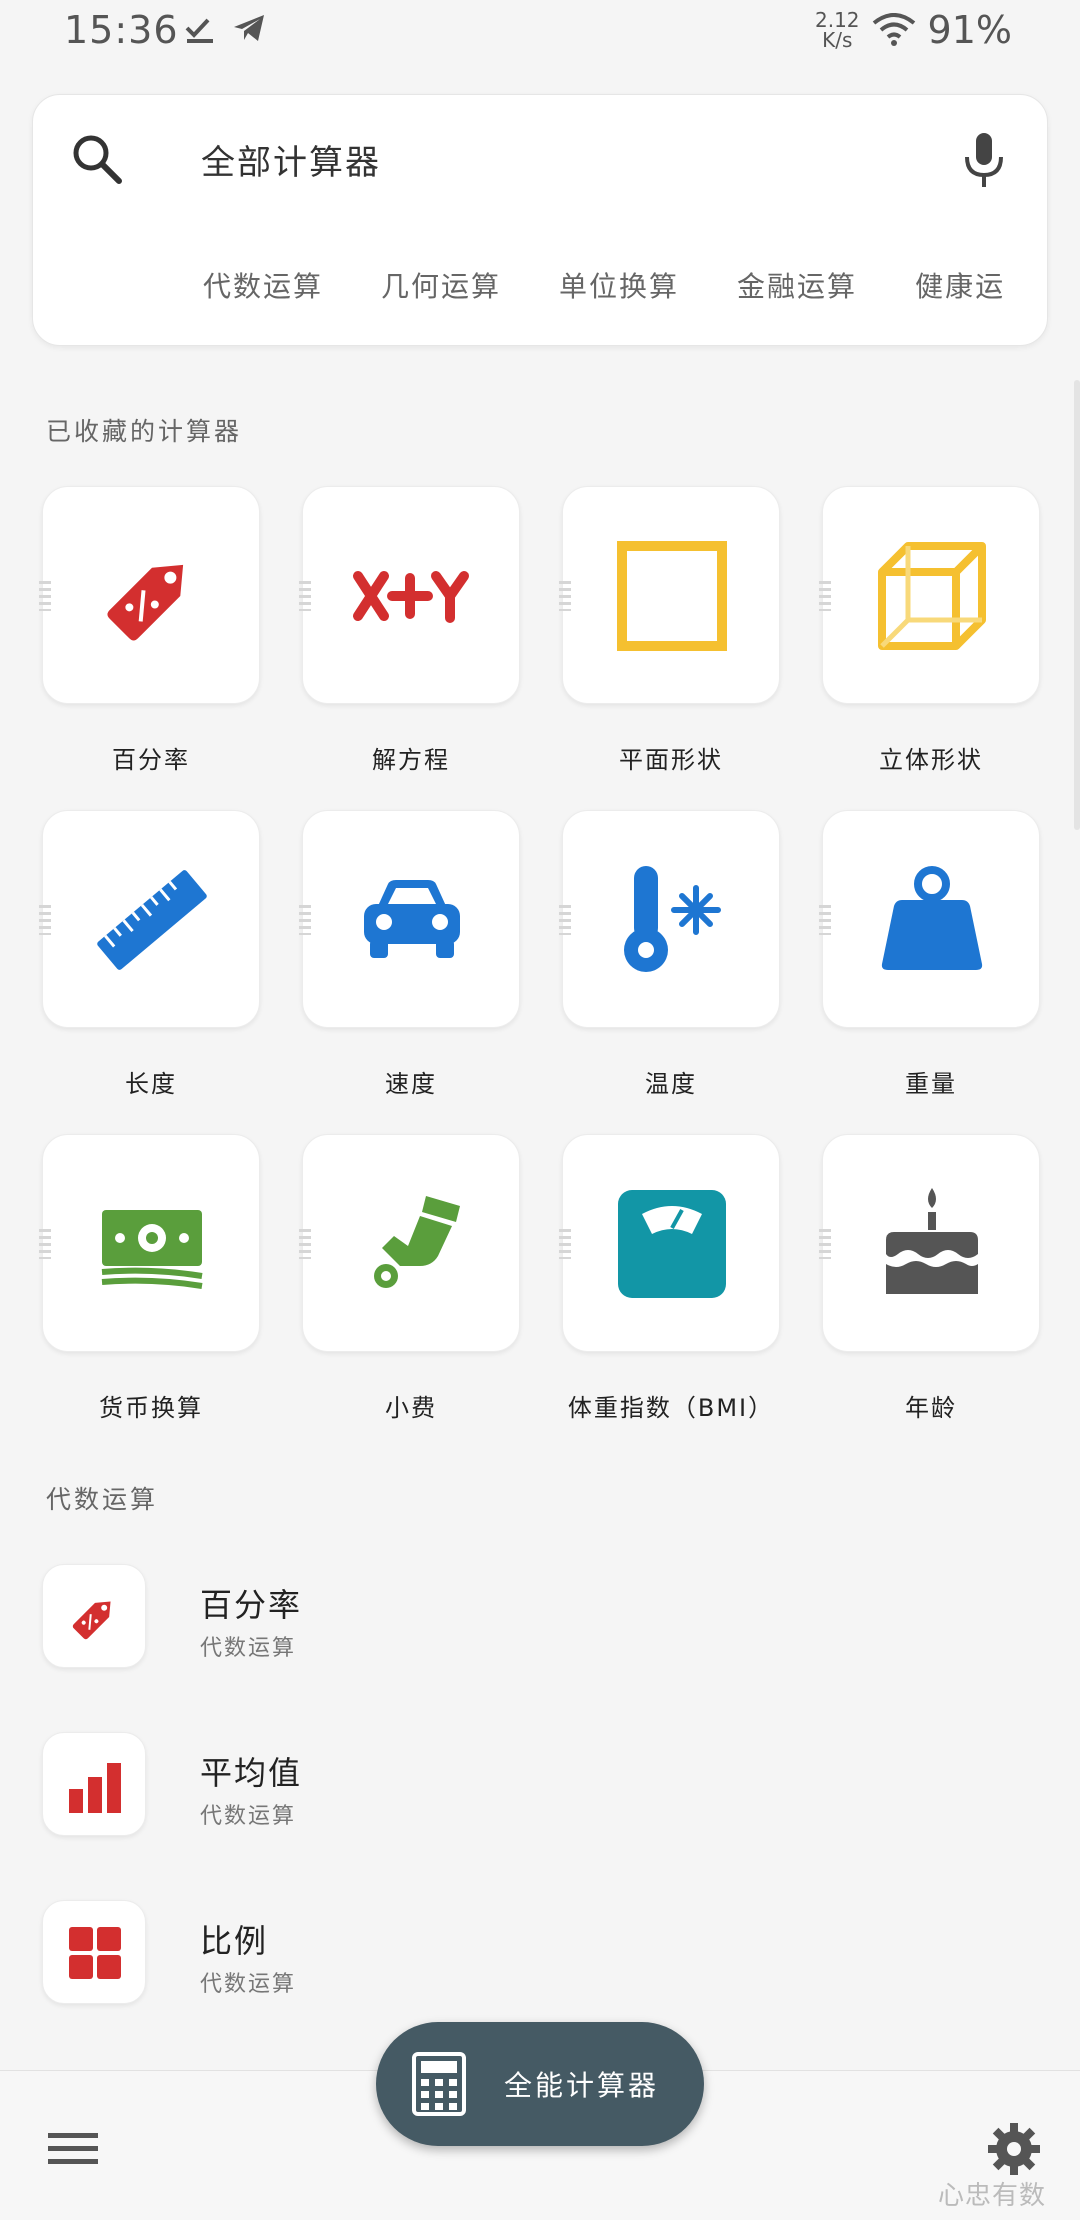 This screenshot has height=2220, width=1080. I want to click on wifi-icon, so click(893, 29).